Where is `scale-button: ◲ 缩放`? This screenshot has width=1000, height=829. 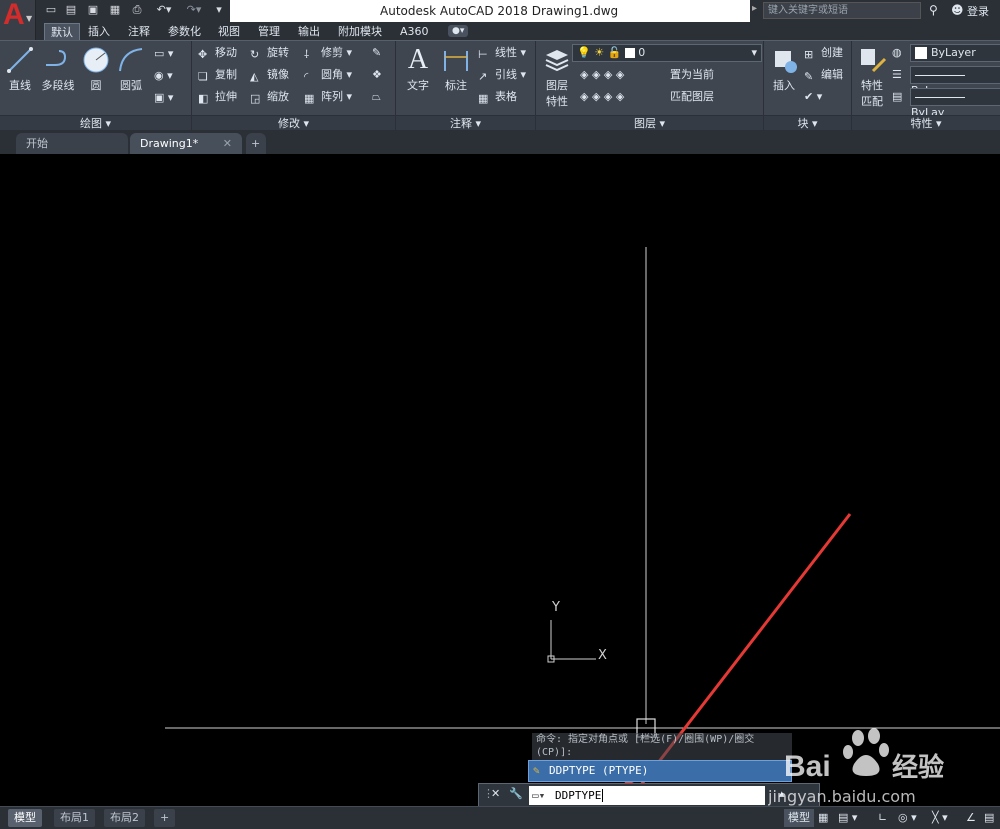
scale-button: ◲ 缩放 is located at coordinates (269, 97).